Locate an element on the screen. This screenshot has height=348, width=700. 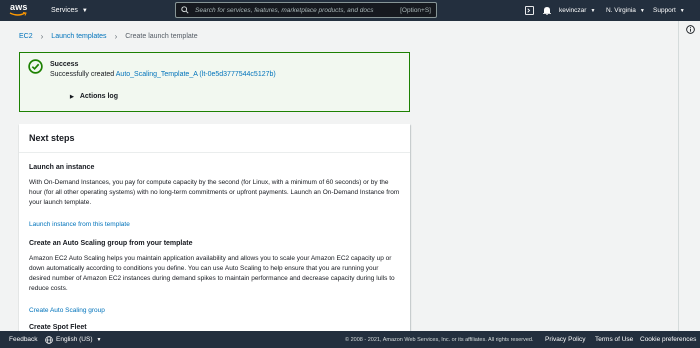
flash-title: Success is located at coordinates (64, 64).